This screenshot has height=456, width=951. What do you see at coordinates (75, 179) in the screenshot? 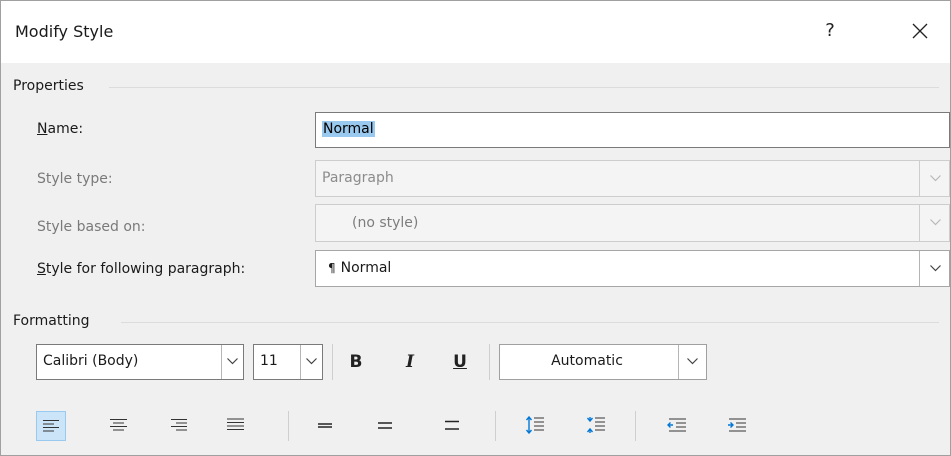
I see `style-type-label: Style type:` at bounding box center [75, 179].